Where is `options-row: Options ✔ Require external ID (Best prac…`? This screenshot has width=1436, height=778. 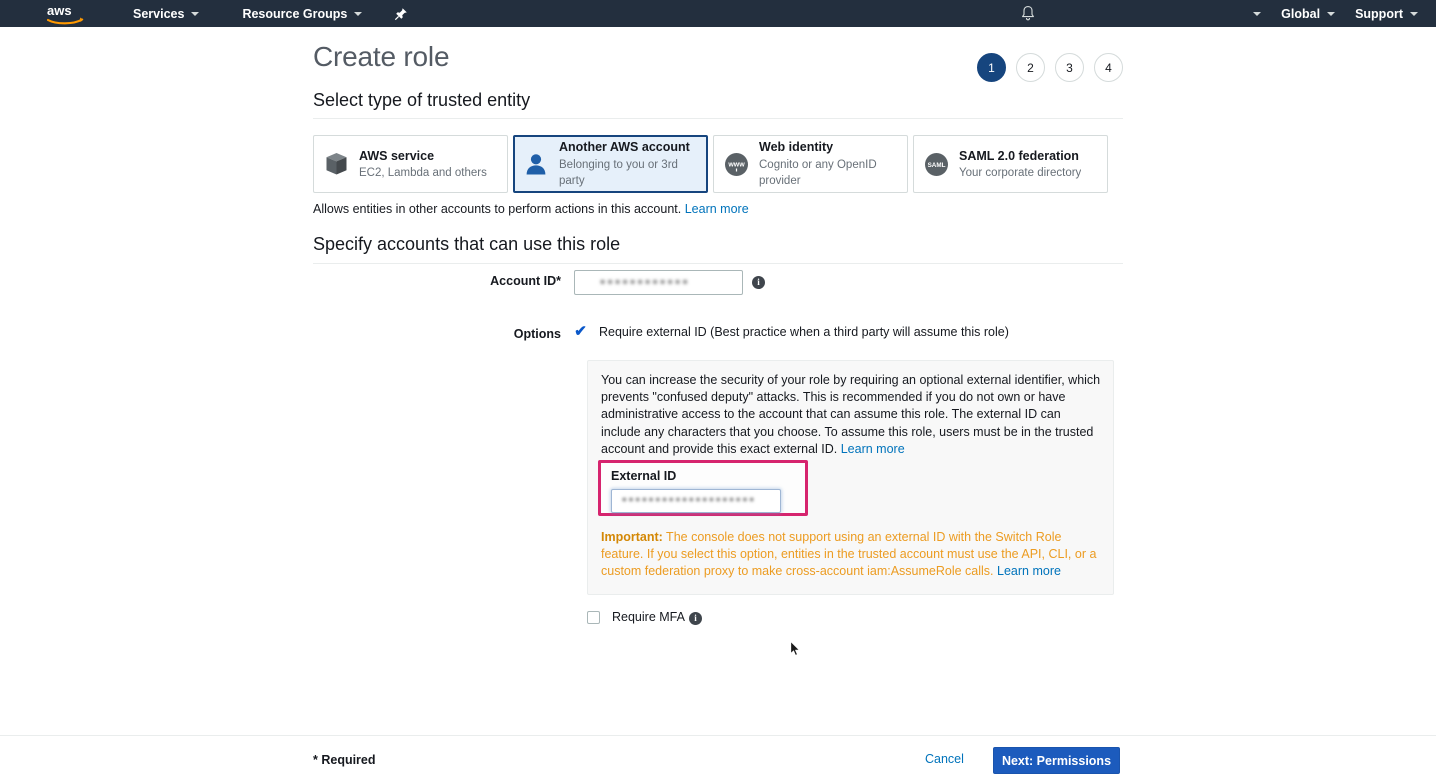
options-row: Options ✔ Require external ID (Best prac… is located at coordinates (661, 332).